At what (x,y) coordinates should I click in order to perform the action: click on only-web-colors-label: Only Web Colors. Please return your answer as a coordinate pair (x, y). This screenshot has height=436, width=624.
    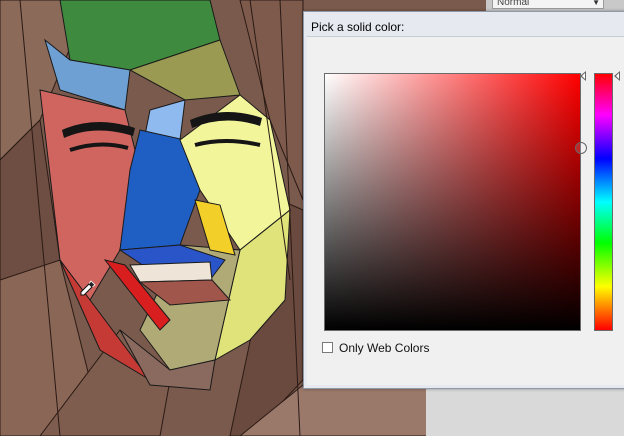
    Looking at the image, I should click on (384, 348).